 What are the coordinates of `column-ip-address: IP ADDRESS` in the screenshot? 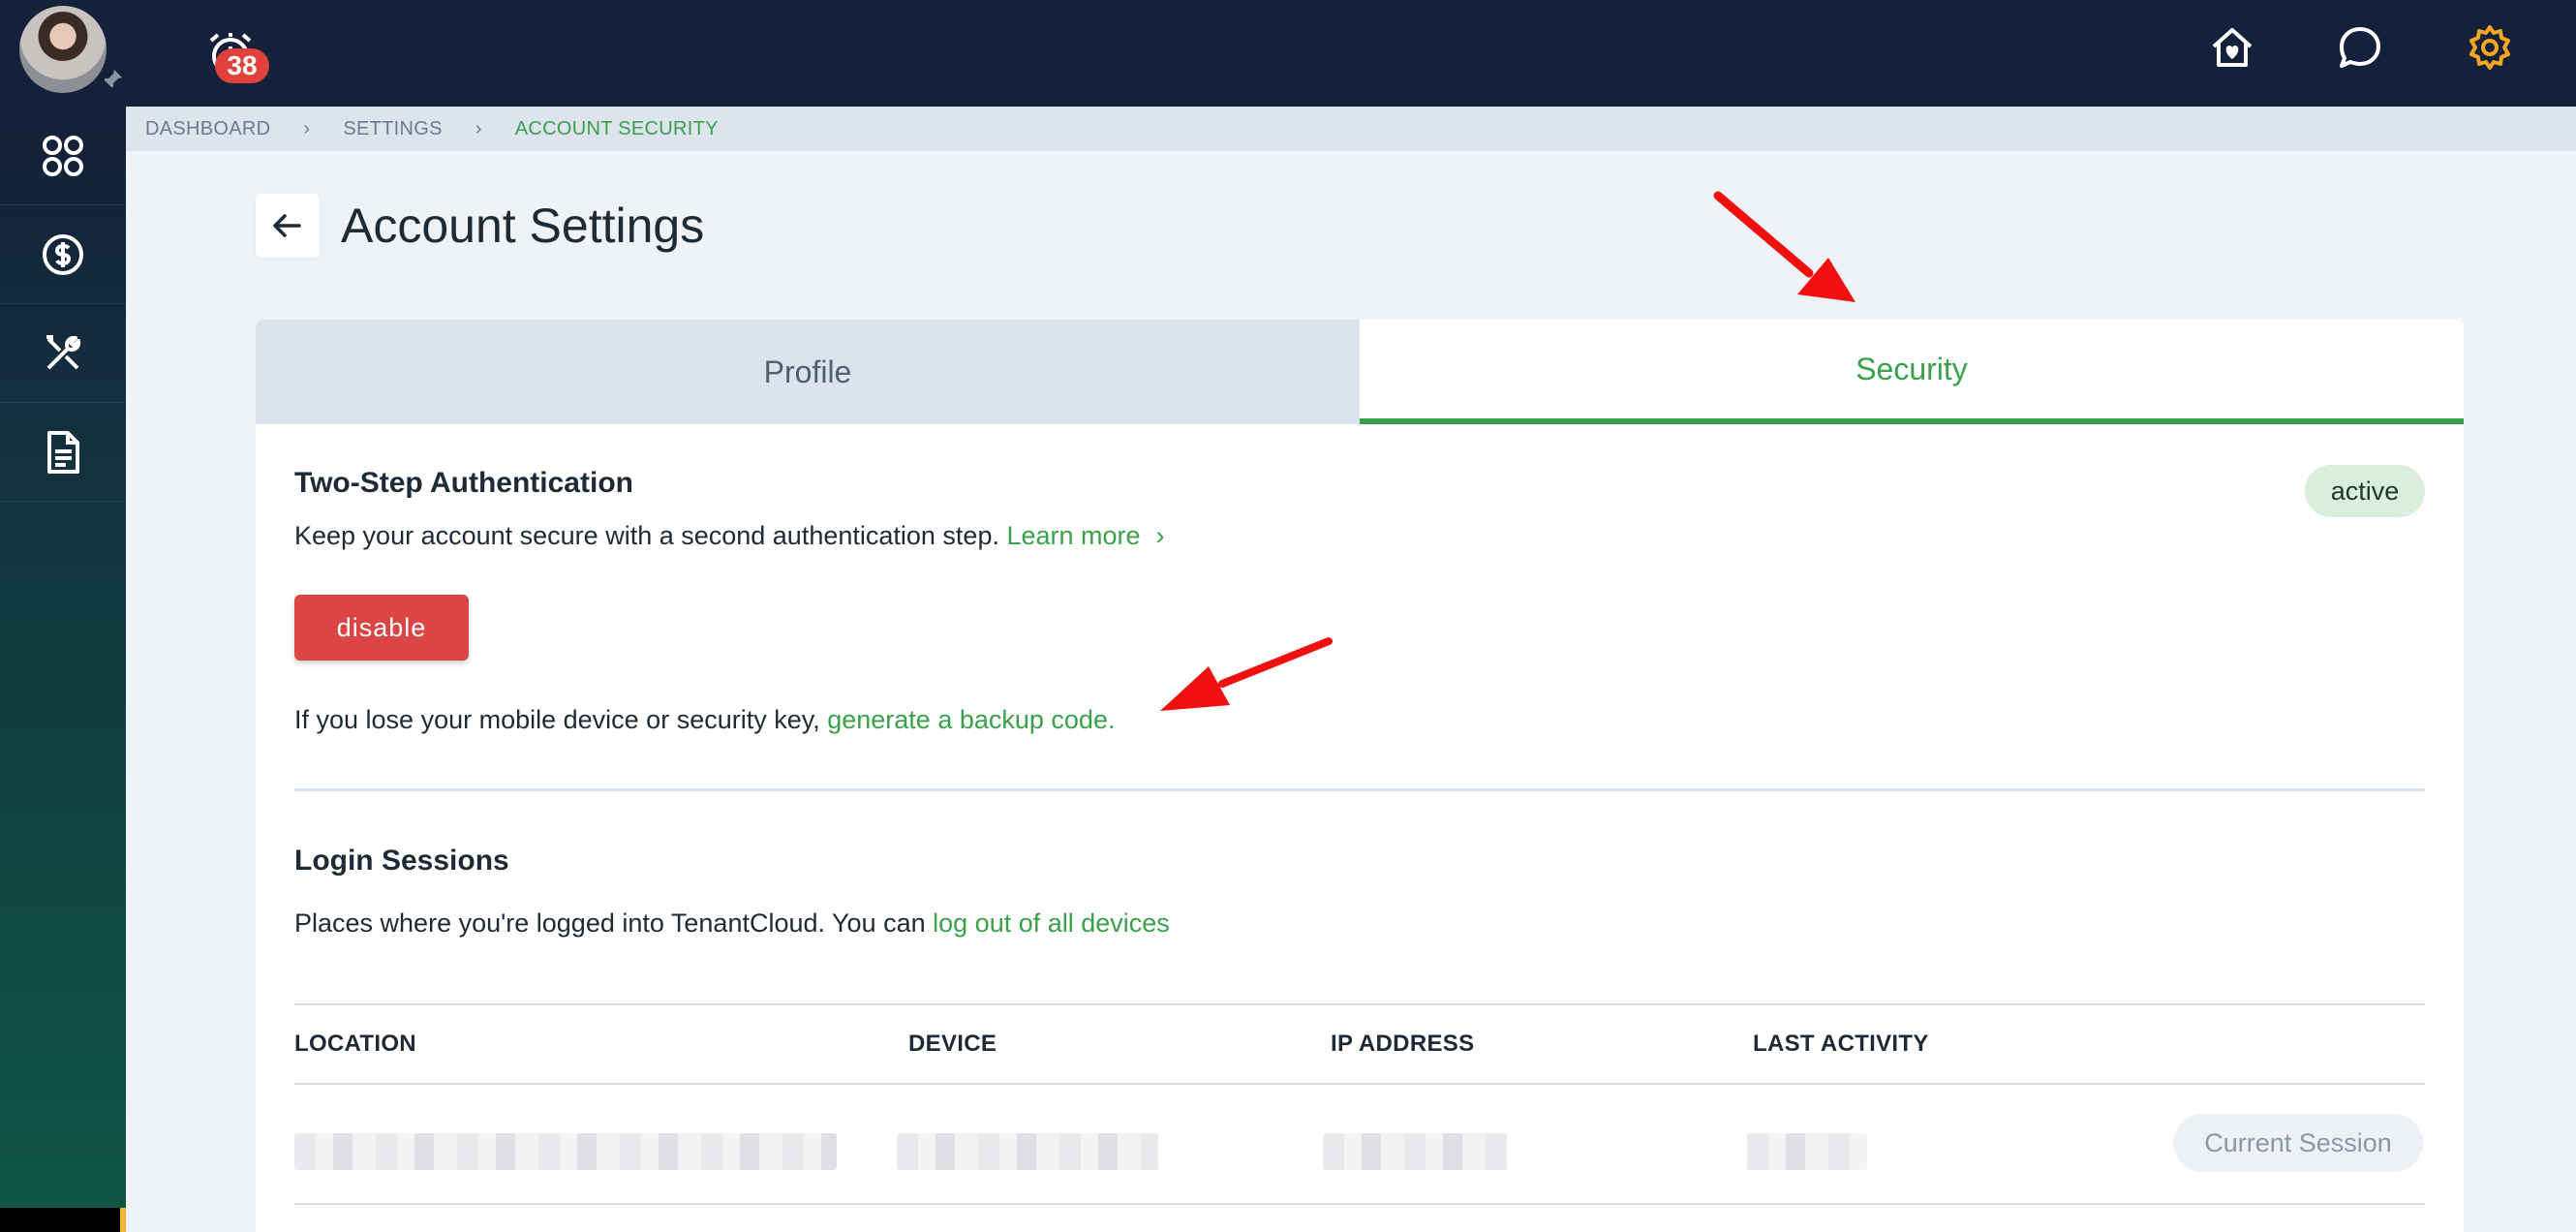 It's located at (1403, 1044).